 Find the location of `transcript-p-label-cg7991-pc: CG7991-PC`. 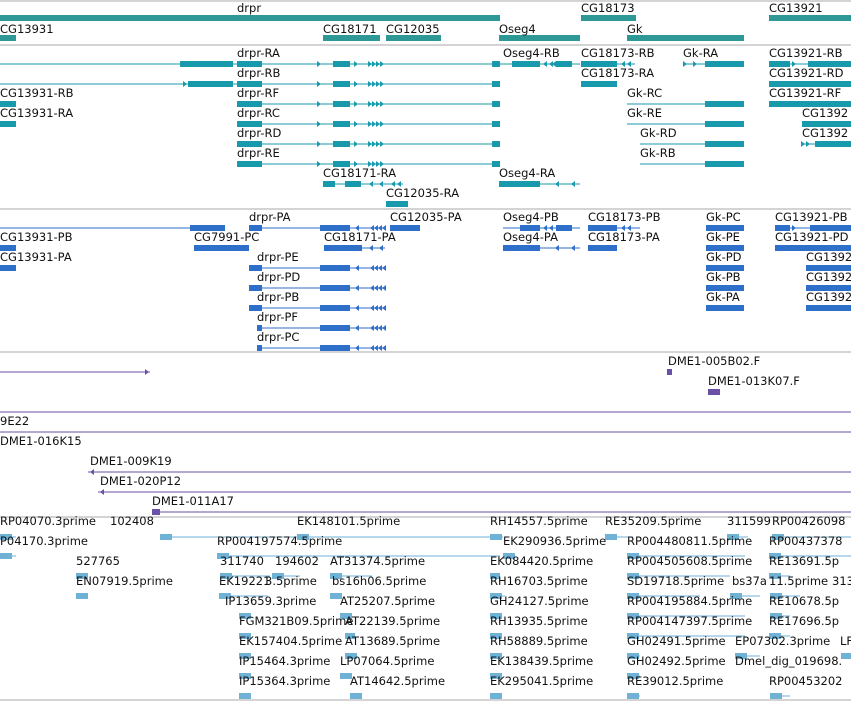

transcript-p-label-cg7991-pc: CG7991-PC is located at coordinates (226, 237).